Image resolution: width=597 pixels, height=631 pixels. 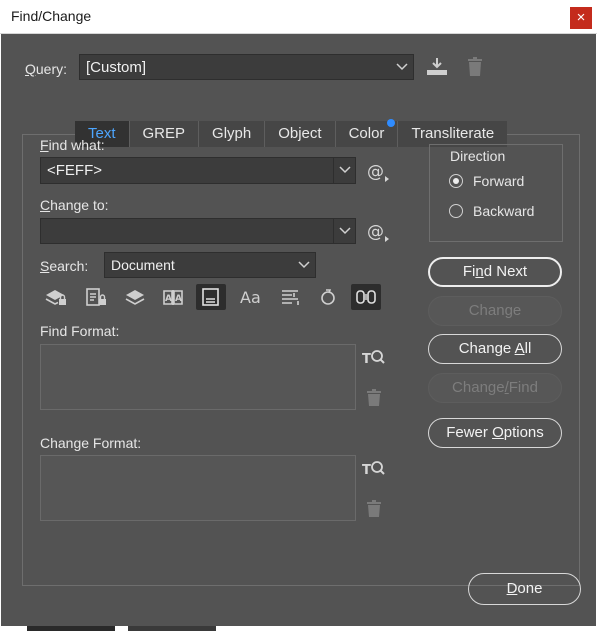 I want to click on find-what-label: Find what:, so click(x=72, y=145).